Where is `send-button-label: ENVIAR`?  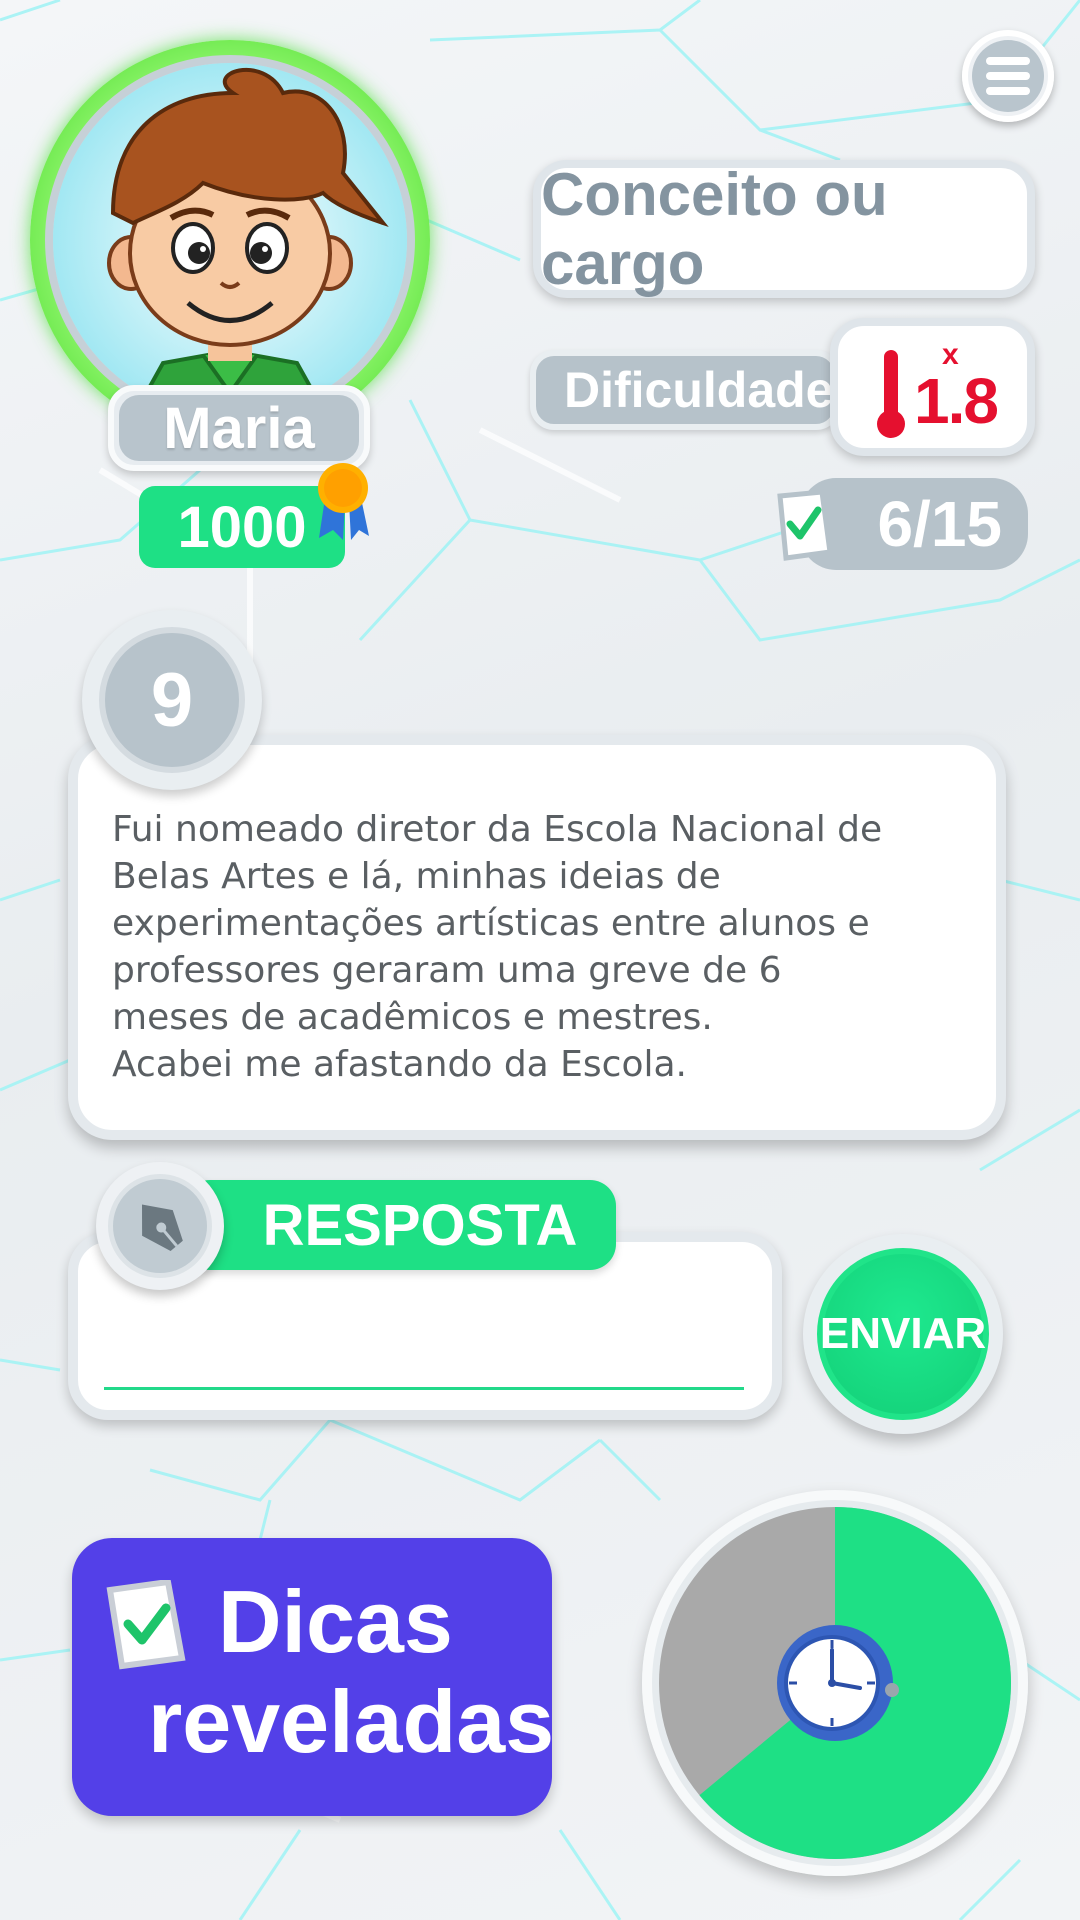 send-button-label: ENVIAR is located at coordinates (903, 1334).